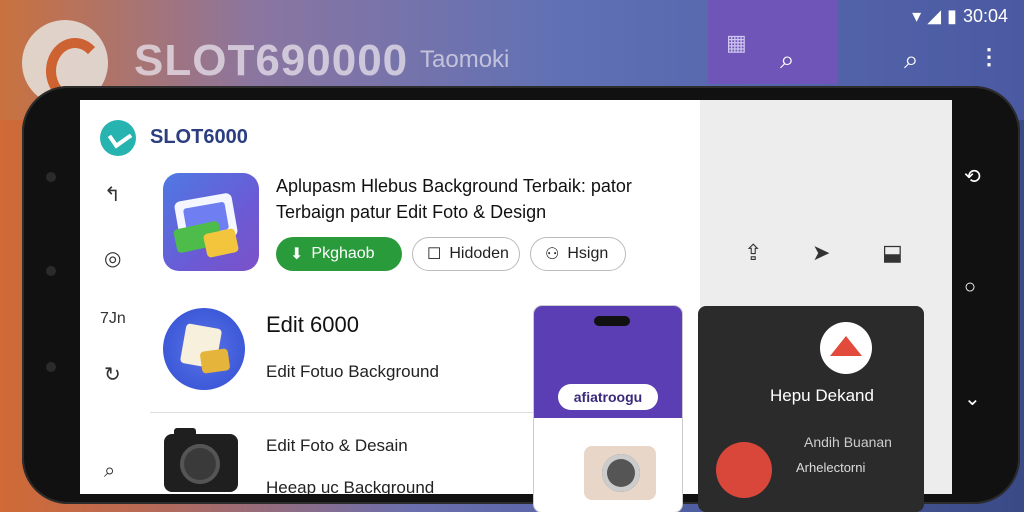 This screenshot has width=1024, height=512. I want to click on grid-icon: ▦, so click(736, 42).